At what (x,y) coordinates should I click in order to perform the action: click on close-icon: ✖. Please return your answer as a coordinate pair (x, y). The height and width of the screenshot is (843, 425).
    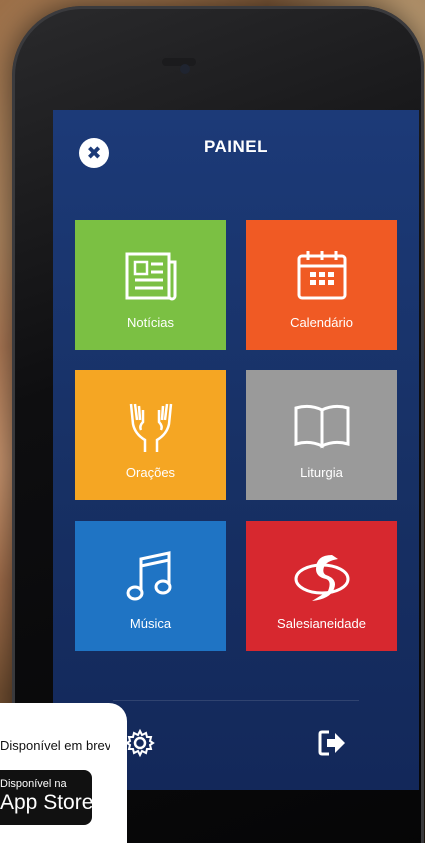
    Looking at the image, I should click on (94, 153).